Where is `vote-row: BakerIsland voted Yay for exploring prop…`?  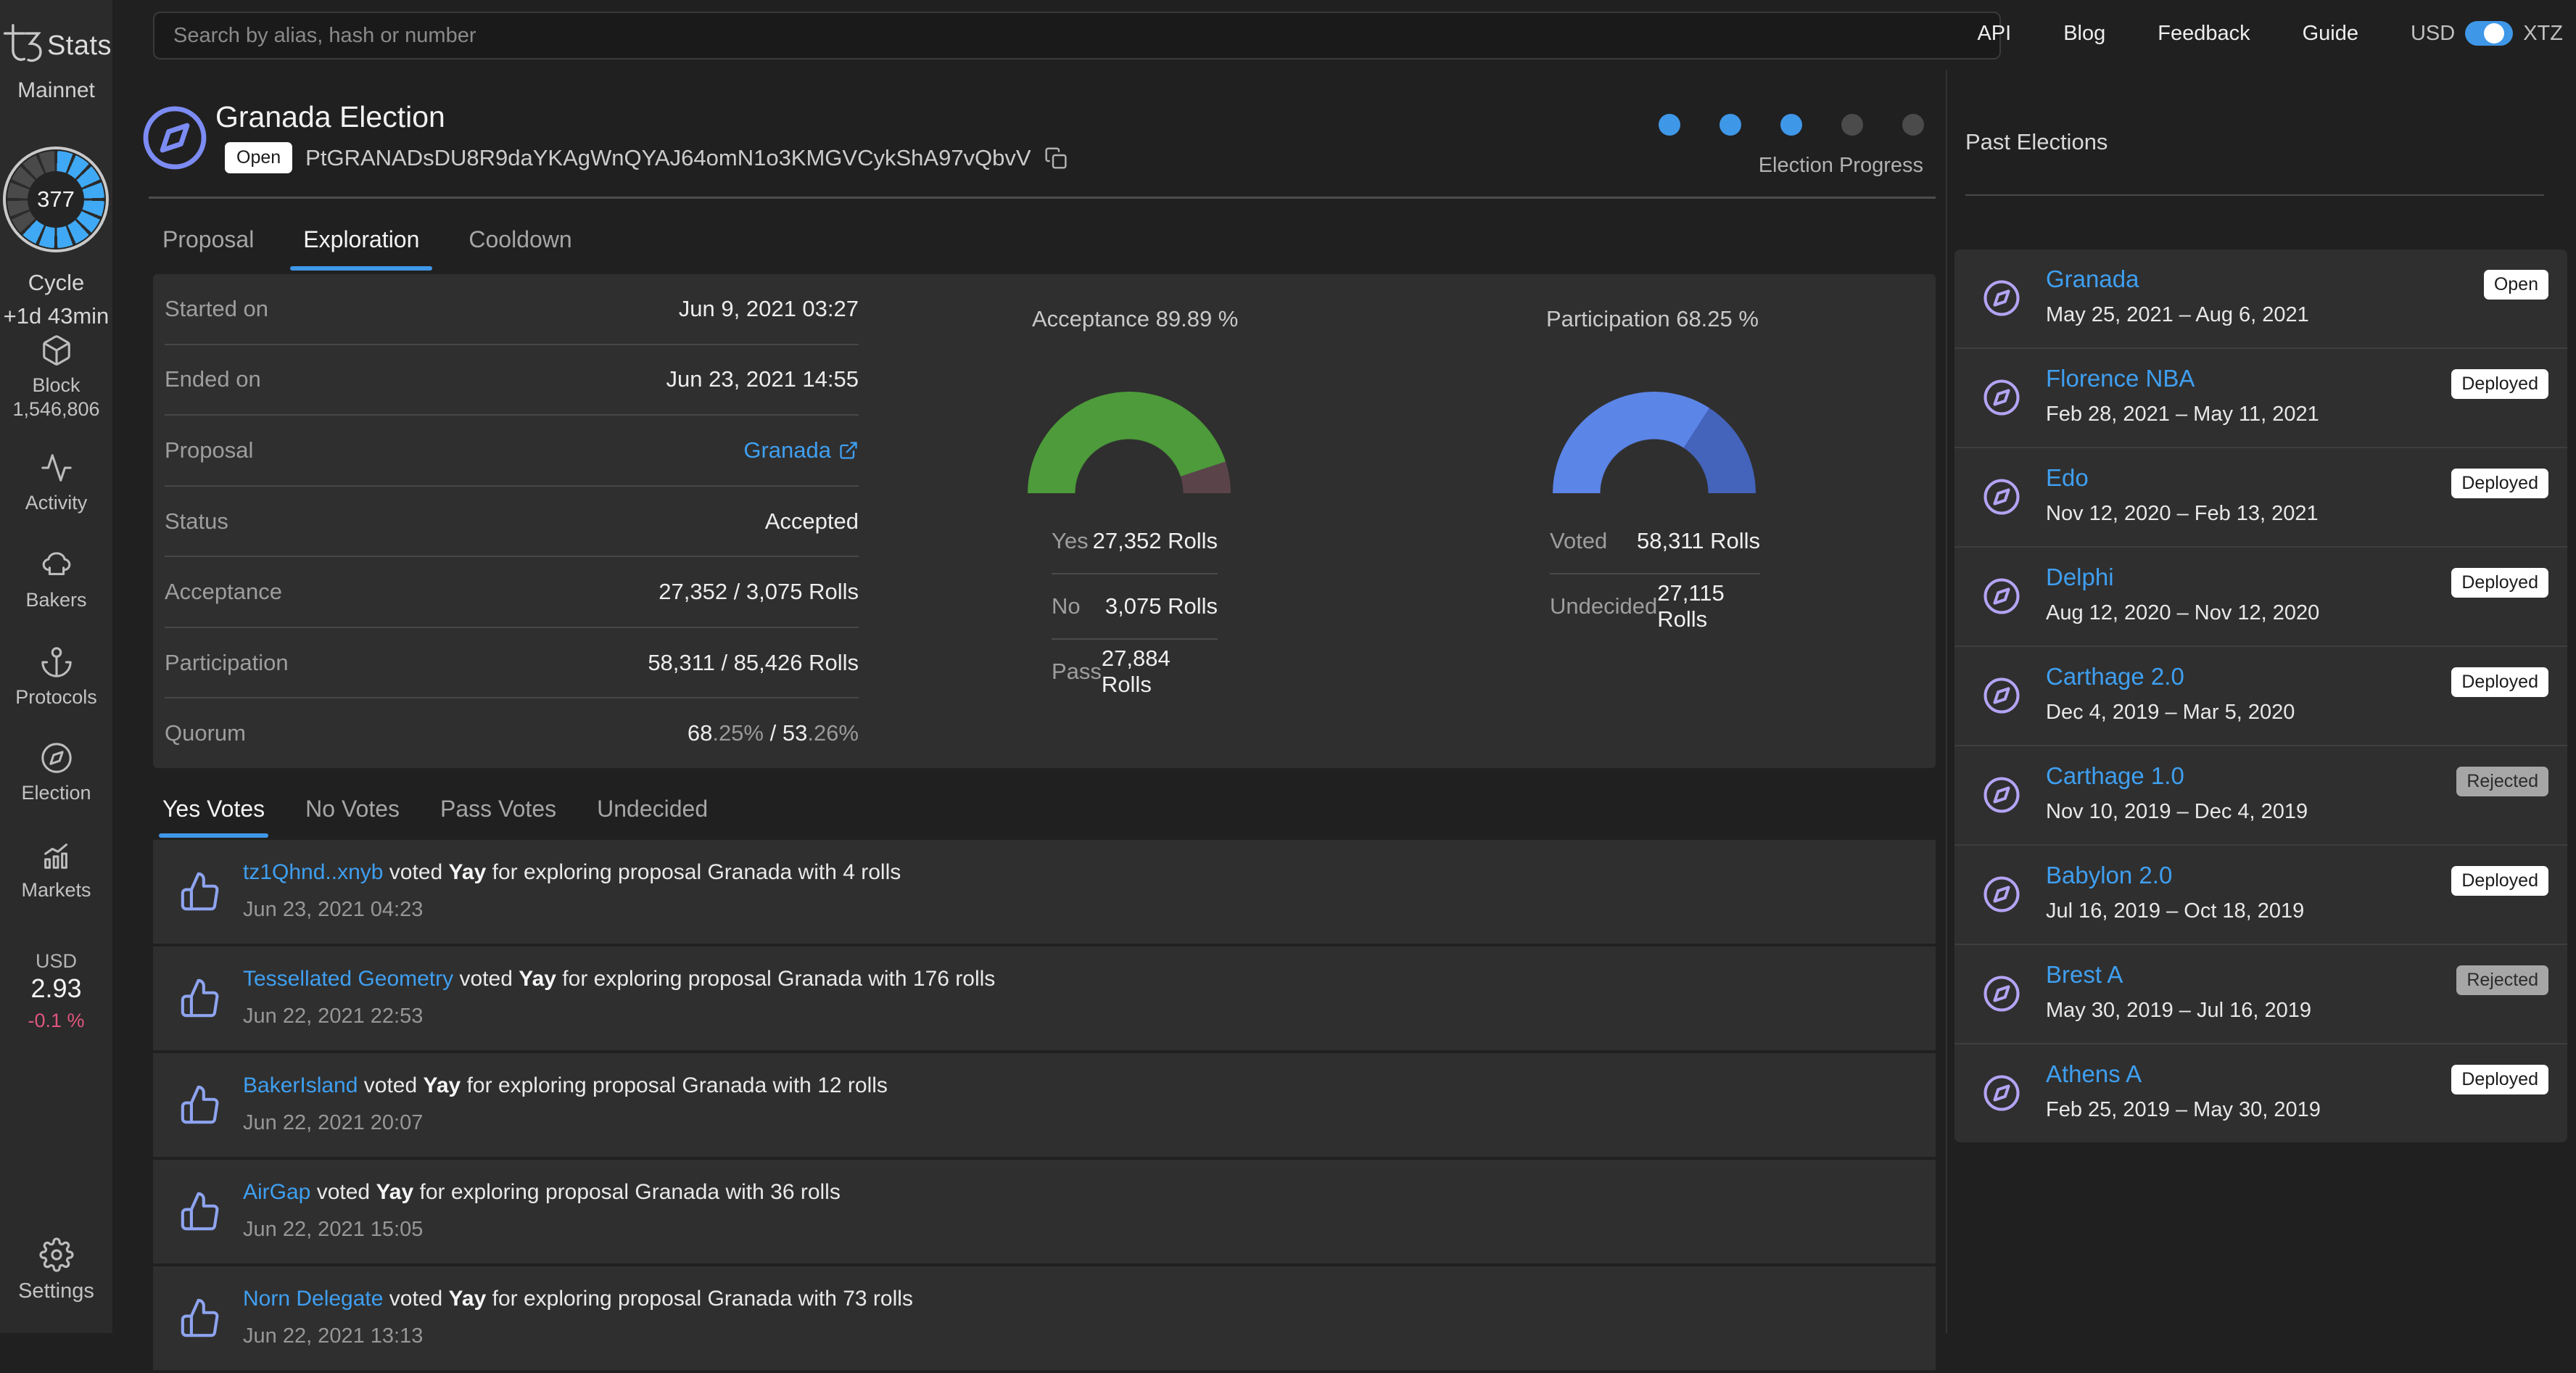
vote-row: BakerIsland voted Yay for exploring prop… is located at coordinates (1044, 1105).